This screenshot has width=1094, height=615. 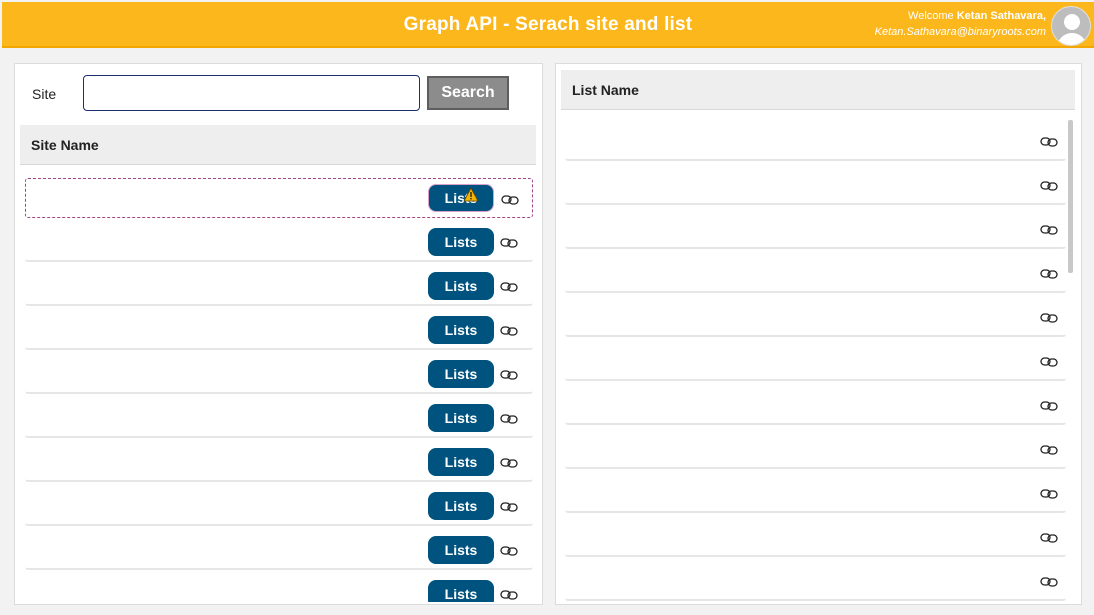 What do you see at coordinates (818, 90) in the screenshot?
I see `list-name-column-header: List Name` at bounding box center [818, 90].